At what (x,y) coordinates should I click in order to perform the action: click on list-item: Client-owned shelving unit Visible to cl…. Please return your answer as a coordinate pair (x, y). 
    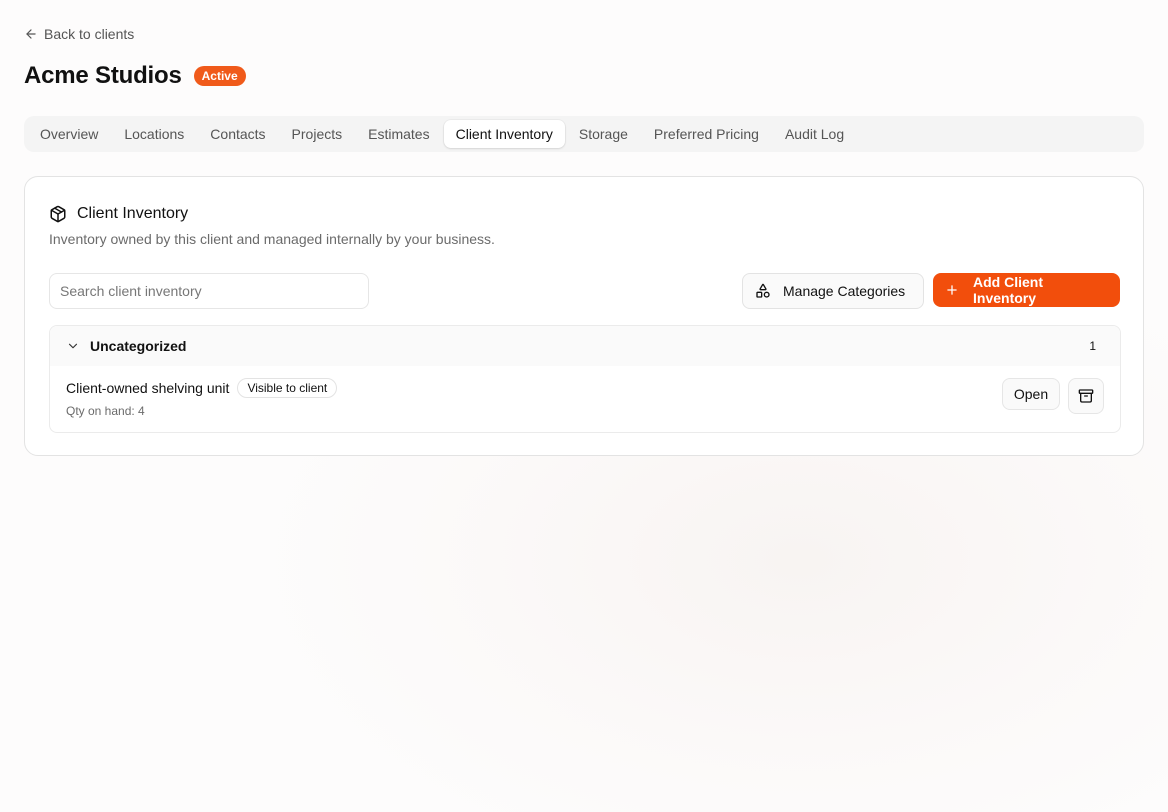
    Looking at the image, I should click on (585, 399).